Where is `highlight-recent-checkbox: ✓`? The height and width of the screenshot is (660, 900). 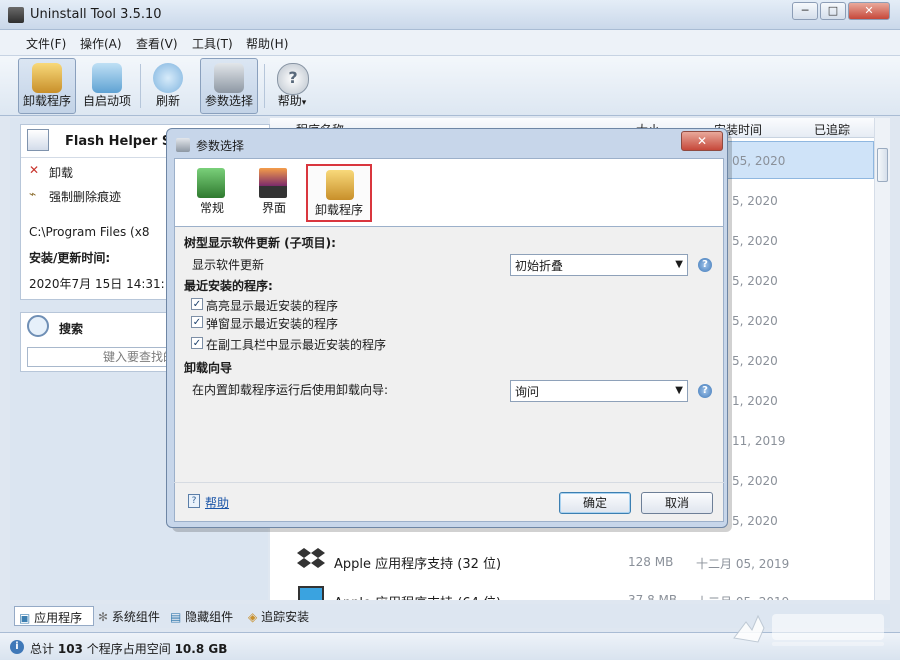 highlight-recent-checkbox: ✓ is located at coordinates (197, 304).